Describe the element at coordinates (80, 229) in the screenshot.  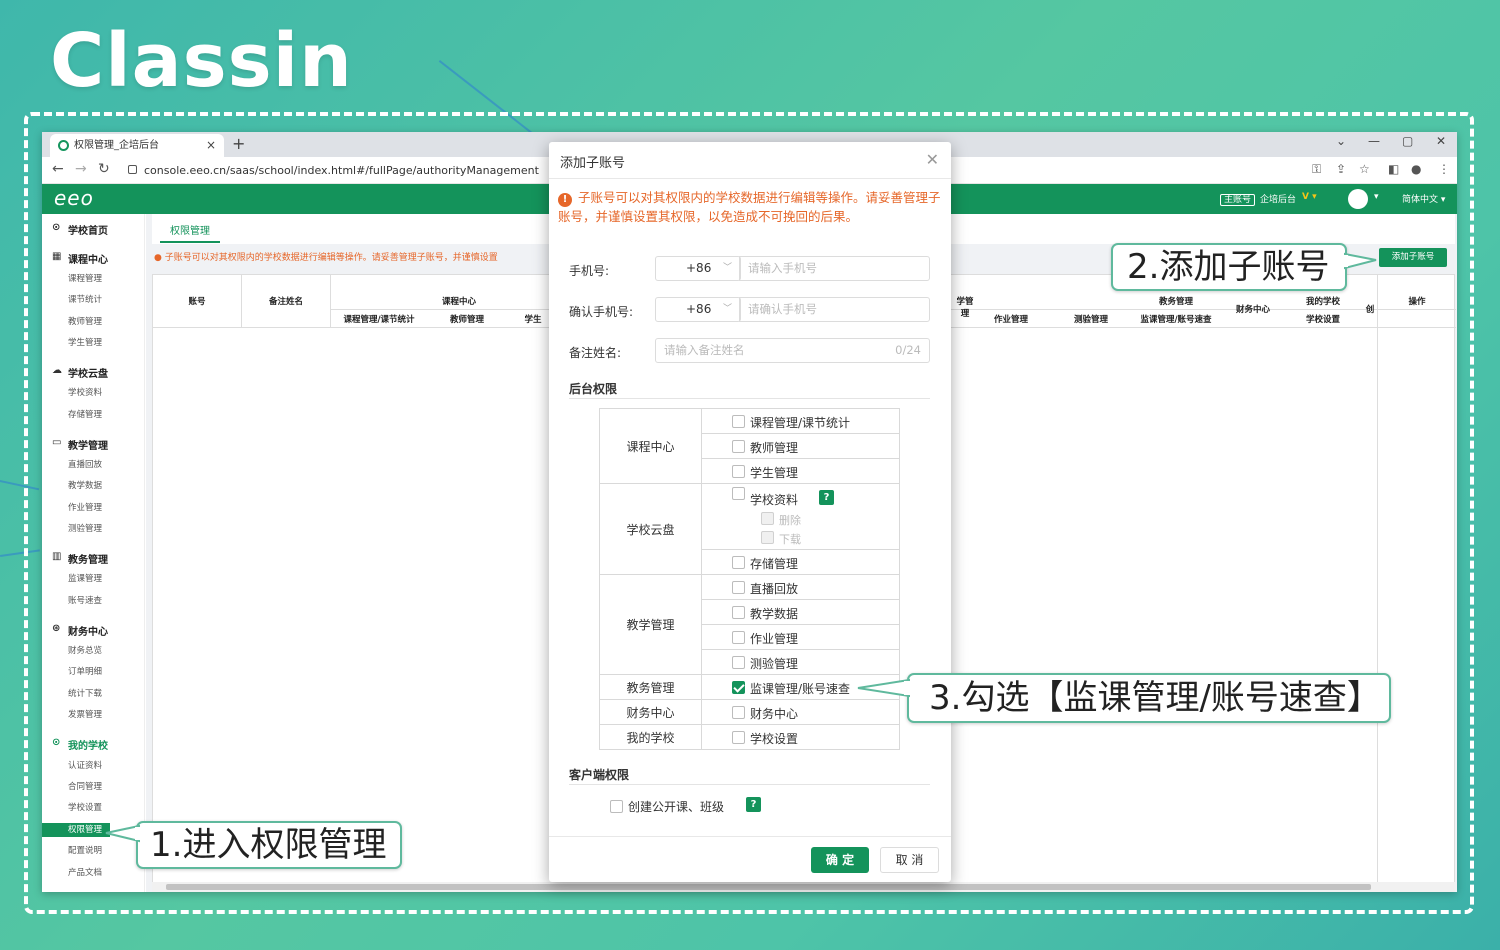
I see `sidebar-section-home: ⊙ 学校首页` at that location.